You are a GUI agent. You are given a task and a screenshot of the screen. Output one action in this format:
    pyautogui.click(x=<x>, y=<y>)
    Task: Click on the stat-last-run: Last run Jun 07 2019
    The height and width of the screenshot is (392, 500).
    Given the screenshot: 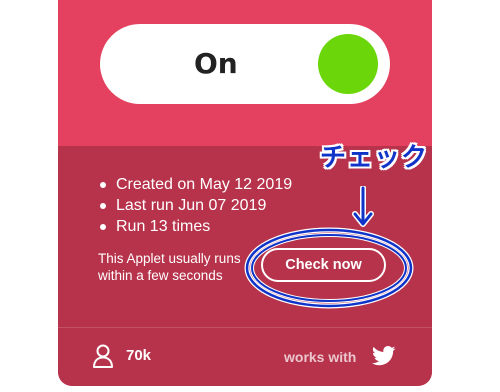 What is the action you would take?
    pyautogui.click(x=195, y=205)
    